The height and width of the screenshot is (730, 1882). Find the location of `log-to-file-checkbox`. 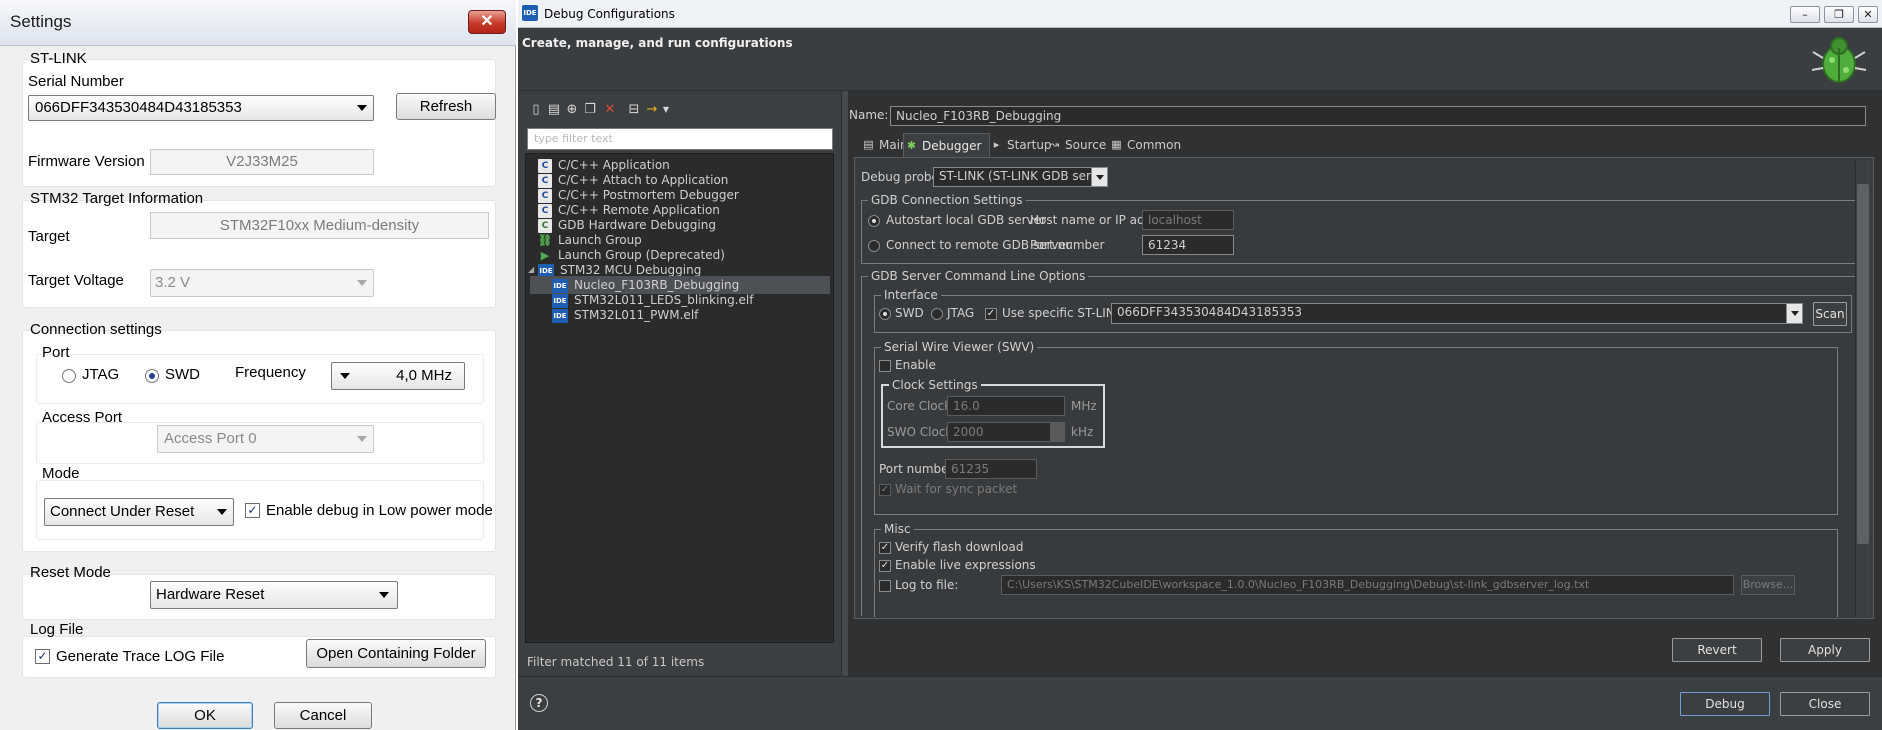

log-to-file-checkbox is located at coordinates (885, 586).